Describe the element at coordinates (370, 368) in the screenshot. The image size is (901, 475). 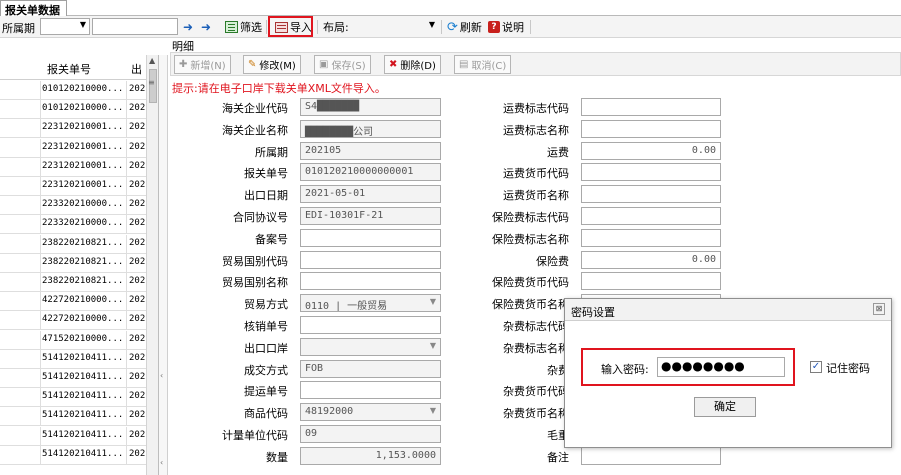
I see `form-field: FOB` at that location.